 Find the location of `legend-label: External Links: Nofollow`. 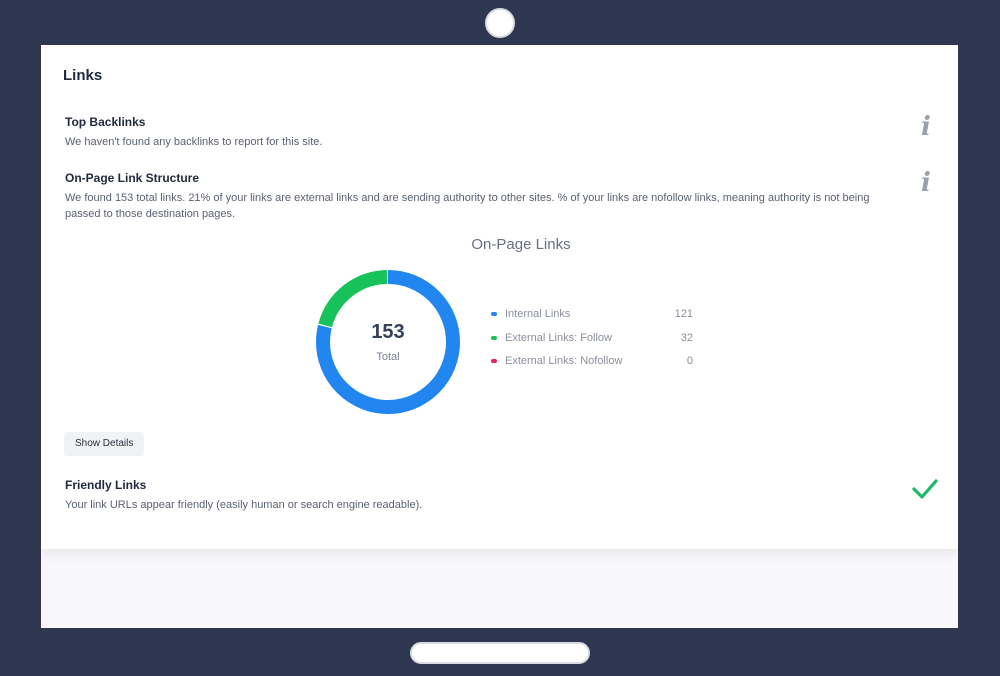

legend-label: External Links: Nofollow is located at coordinates (564, 361).